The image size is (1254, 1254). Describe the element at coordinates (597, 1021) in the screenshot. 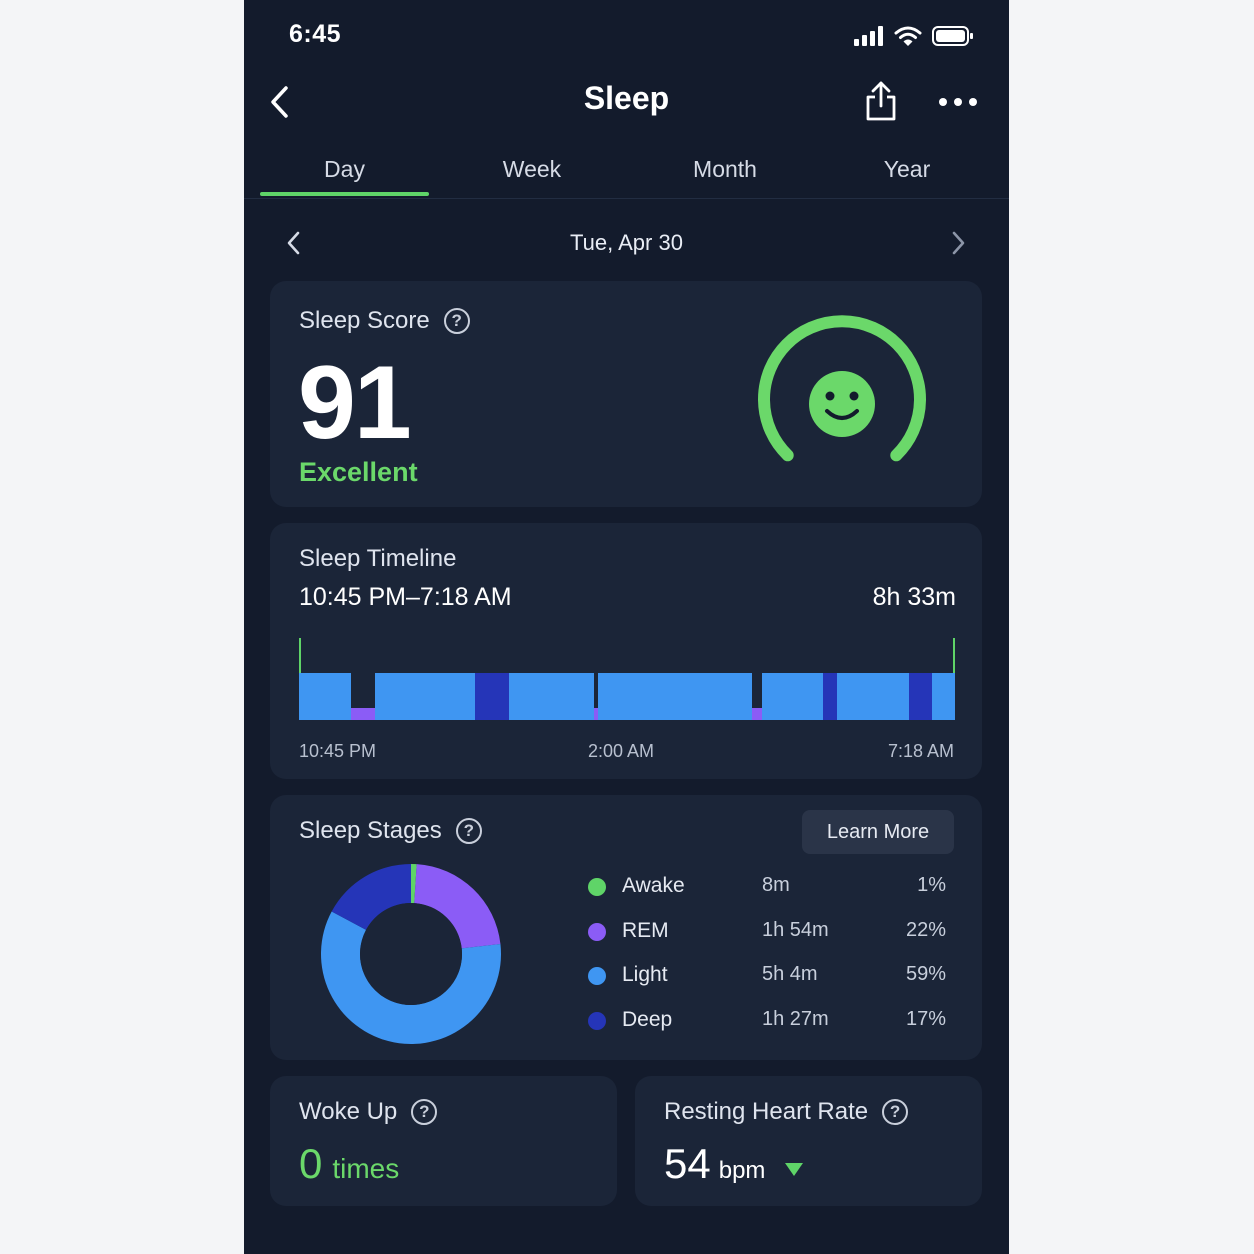

I see `deep-dot` at that location.